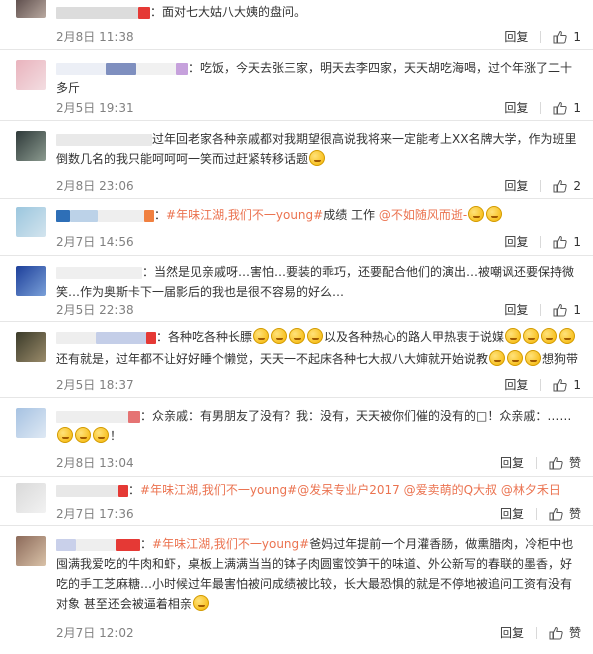 This screenshot has height=654, width=593. I want to click on mention-link: @不如随风而逝-, so click(423, 215).